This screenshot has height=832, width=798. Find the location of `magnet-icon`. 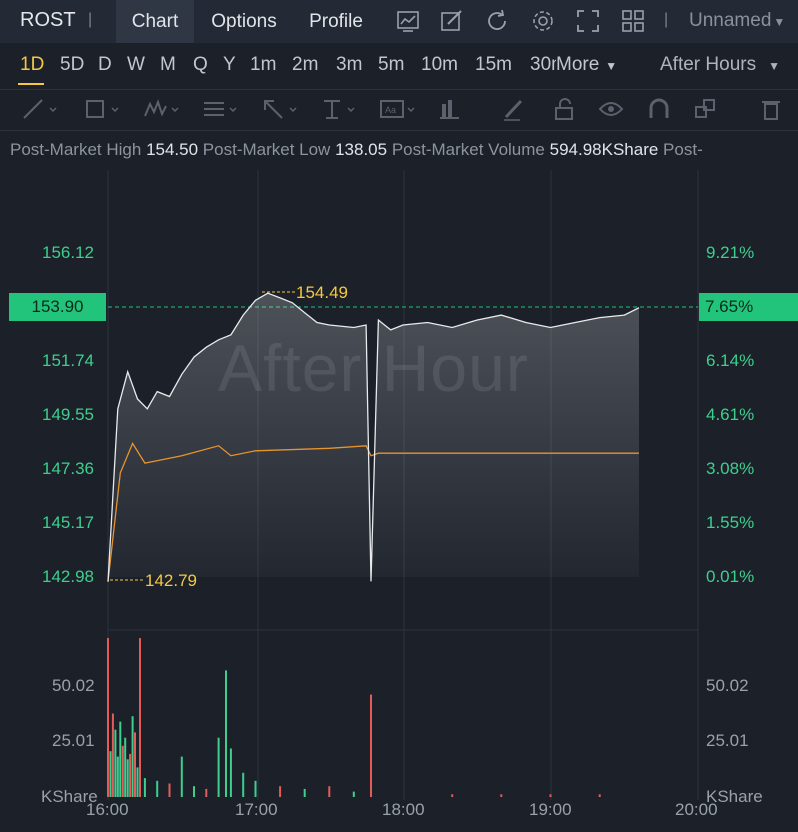

magnet-icon is located at coordinates (665, 109).